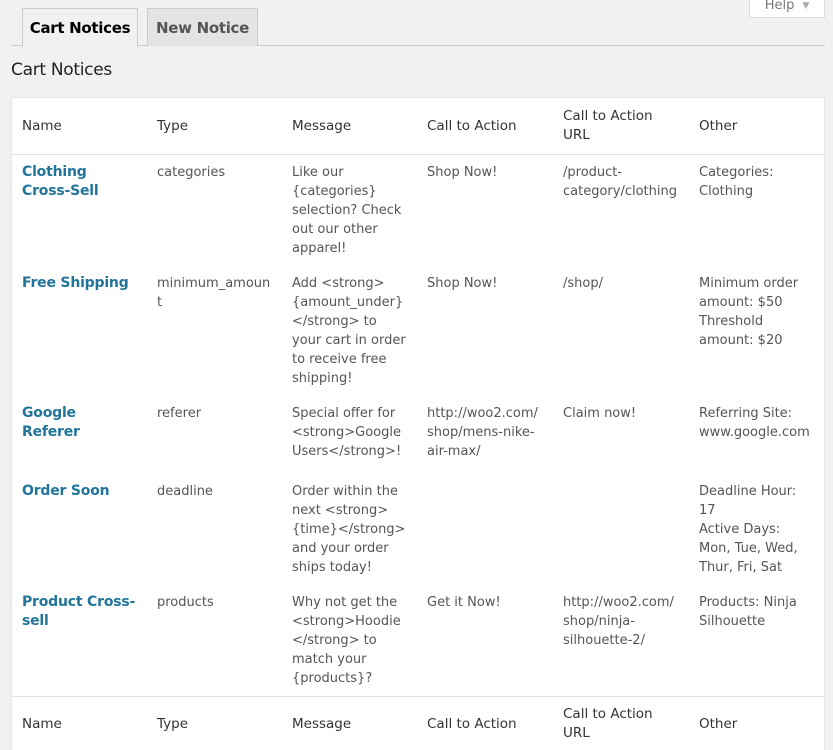 Image resolution: width=833 pixels, height=750 pixels. Describe the element at coordinates (464, 602) in the screenshot. I see `cell-call-to-action: Get it Now!` at that location.